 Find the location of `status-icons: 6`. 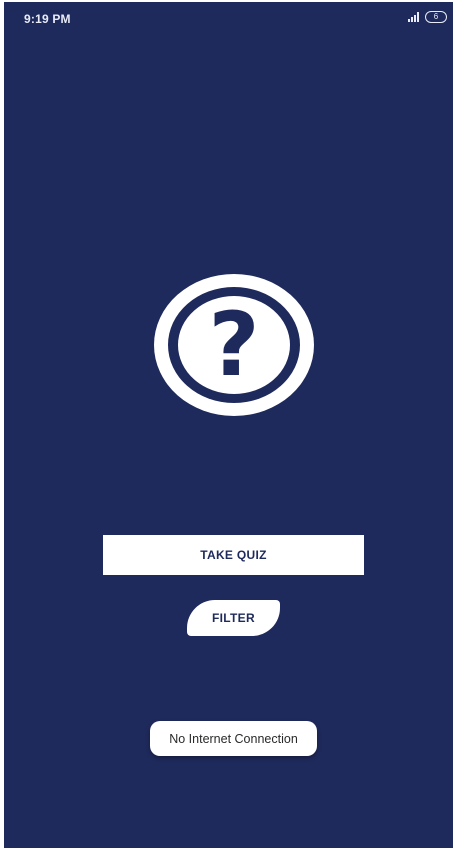

status-icons: 6 is located at coordinates (427, 17).